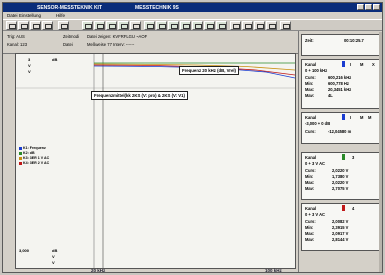  Describe the element at coordinates (285, 25) in the screenshot. I see `help-button` at that location.